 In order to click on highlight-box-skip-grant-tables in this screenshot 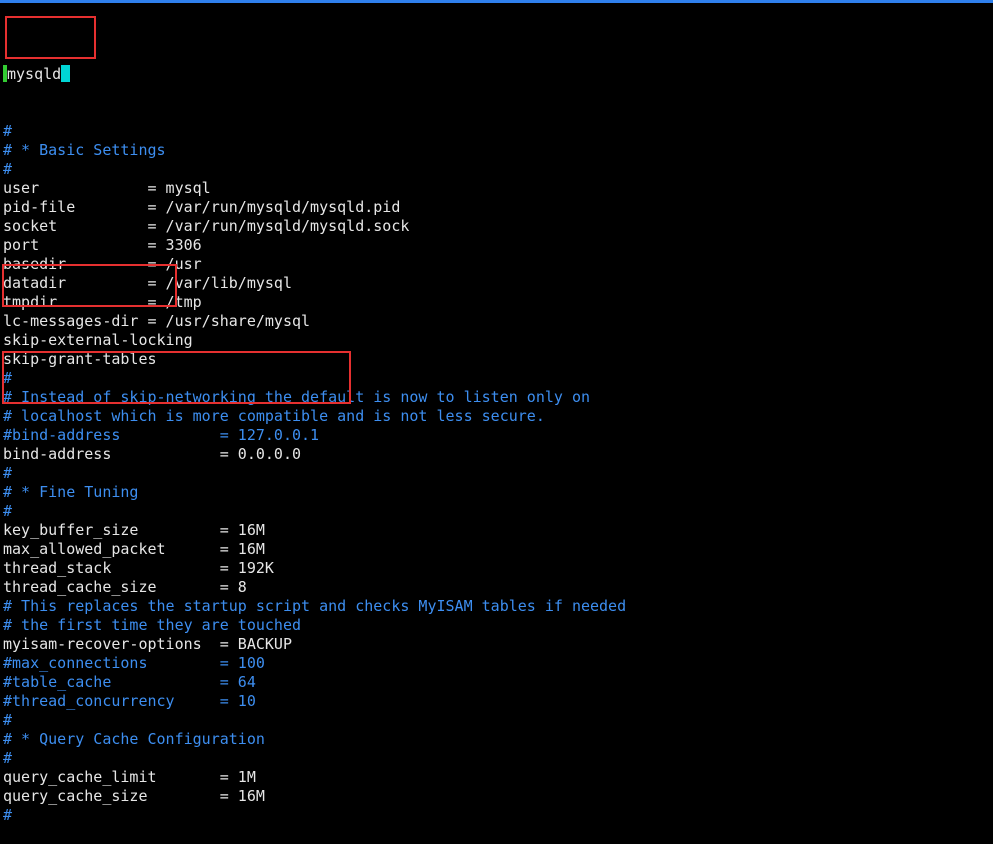, I will do `click(89, 285)`.